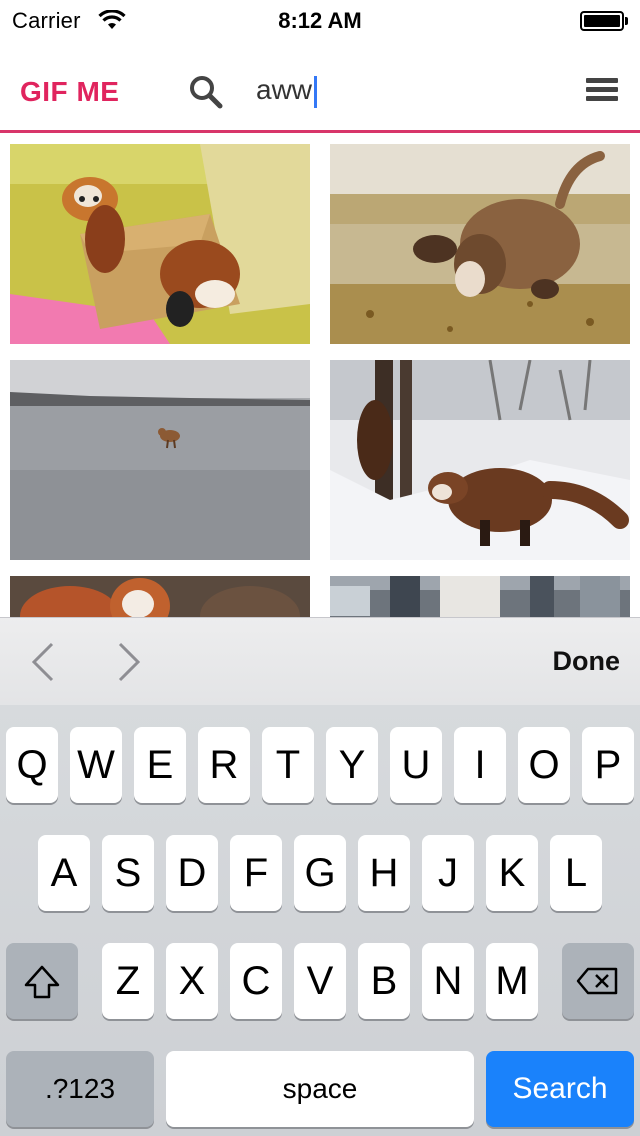 The image size is (640, 1136). Describe the element at coordinates (560, 1089) in the screenshot. I see `search-key: Search` at that location.